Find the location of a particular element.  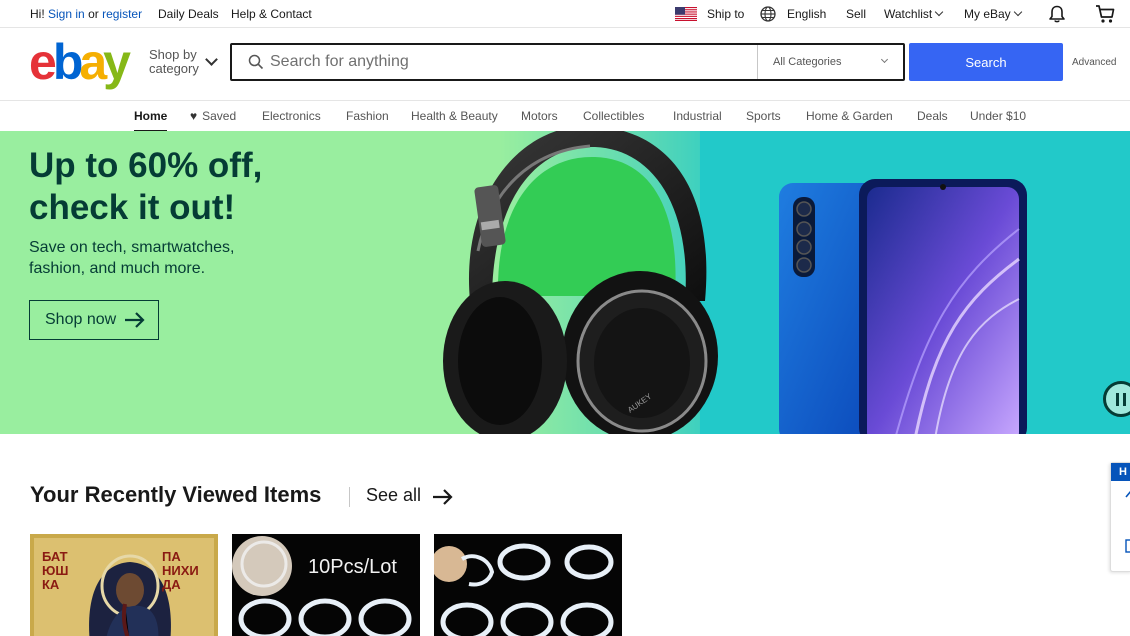

category-select: All Categories is located at coordinates (830, 62).